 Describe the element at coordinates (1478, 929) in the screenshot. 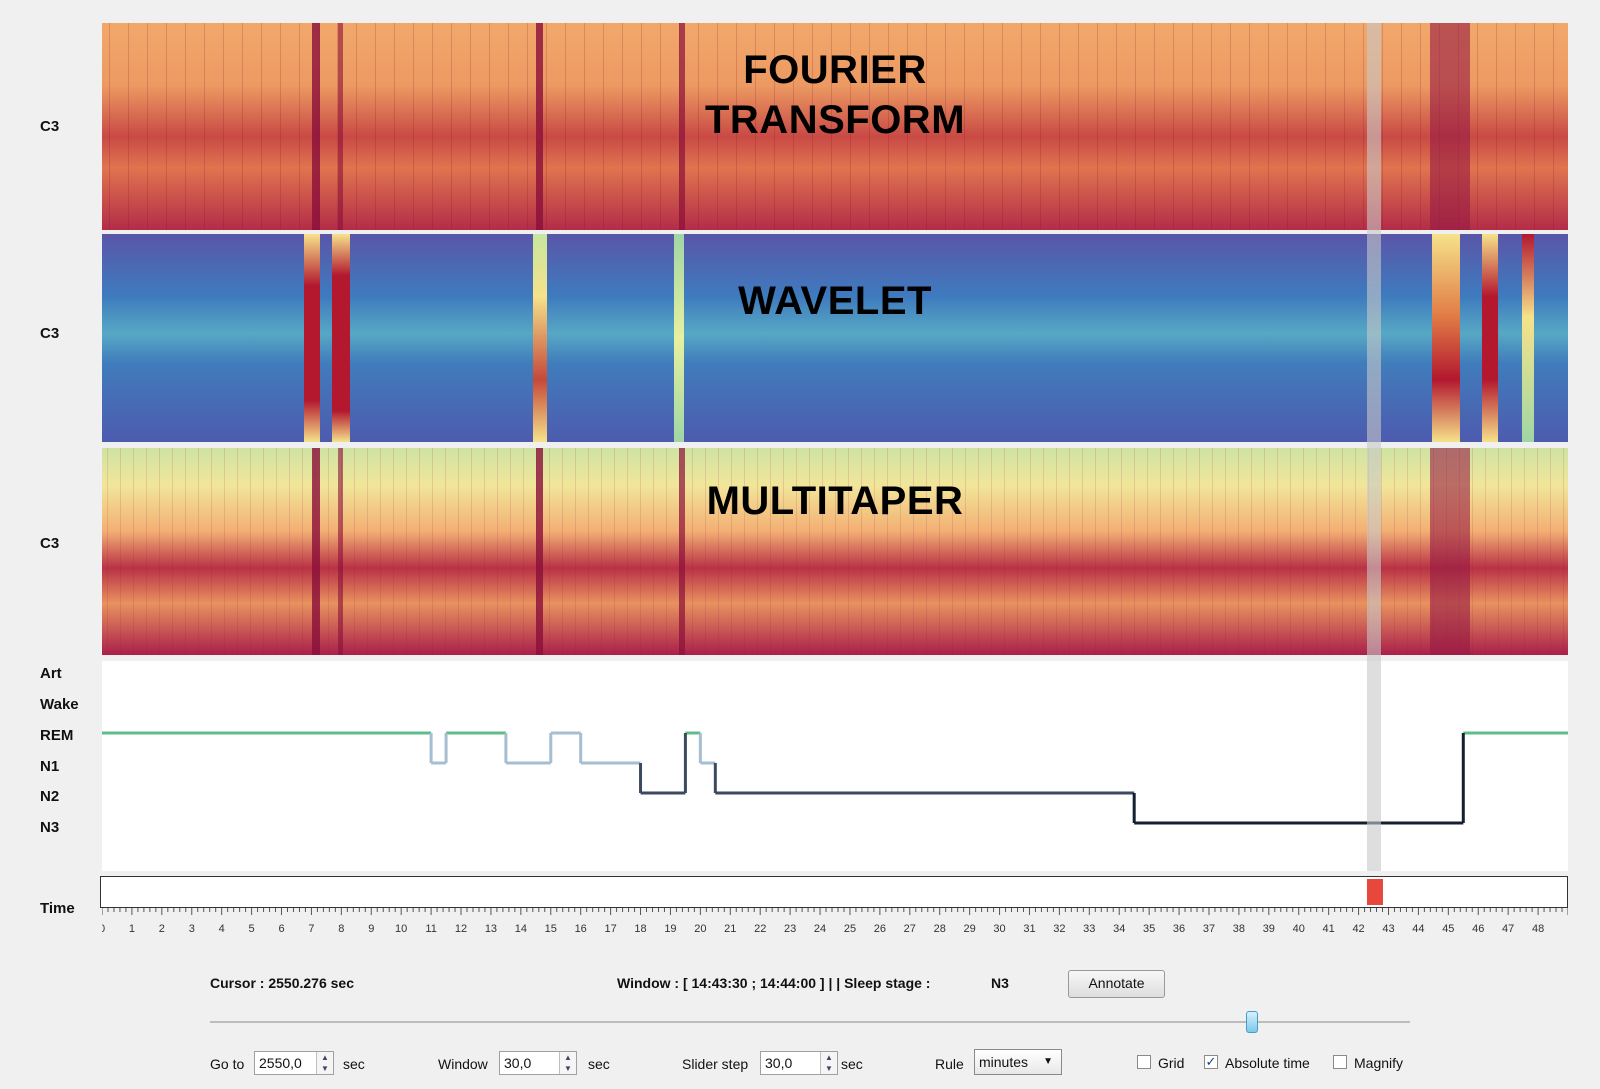

I see `time-tick-label: 46` at that location.